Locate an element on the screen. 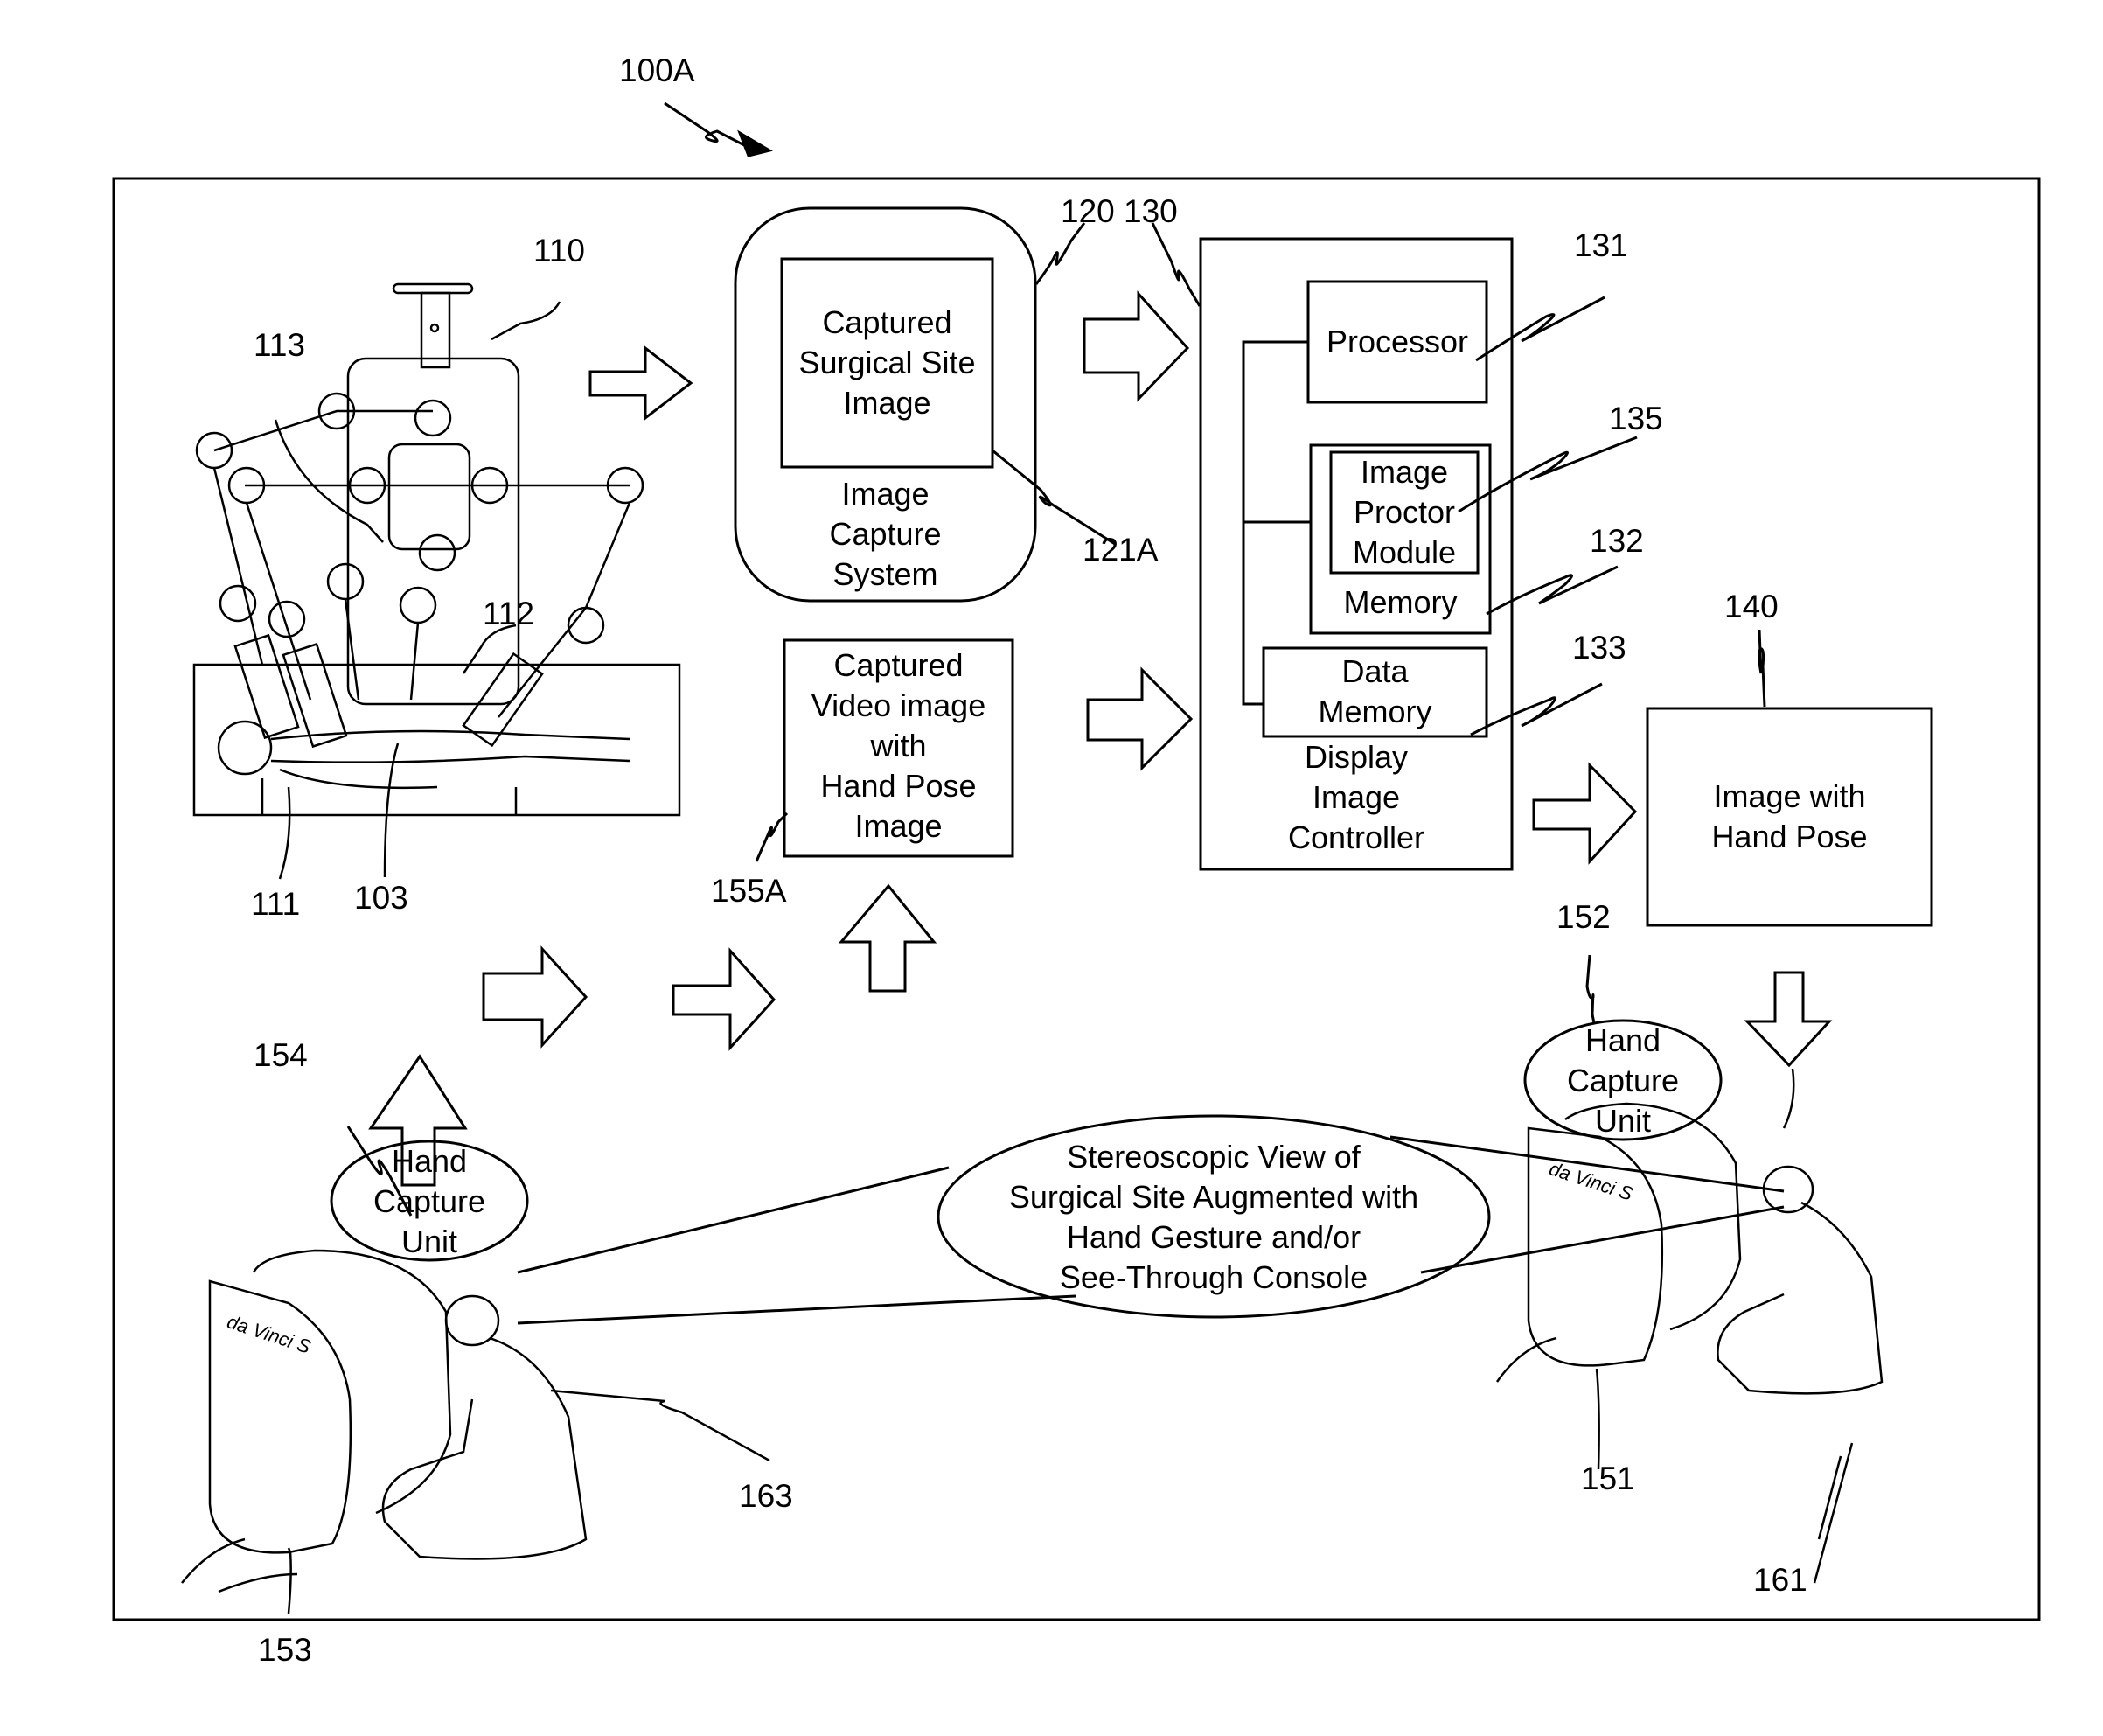 This screenshot has height=1736, width=2103. leader-155A is located at coordinates (772, 837).